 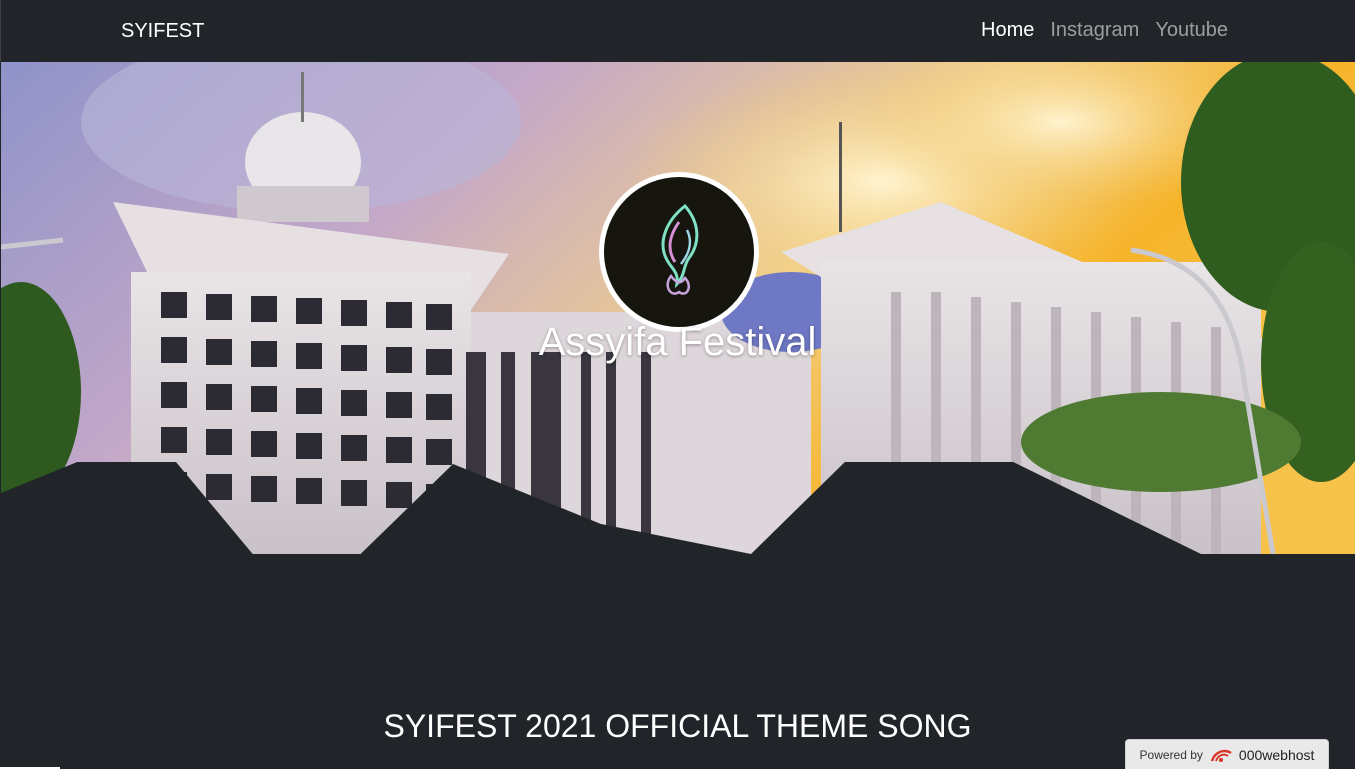 I want to click on powered-by-badge: Powered by 000webhost, so click(x=1227, y=754).